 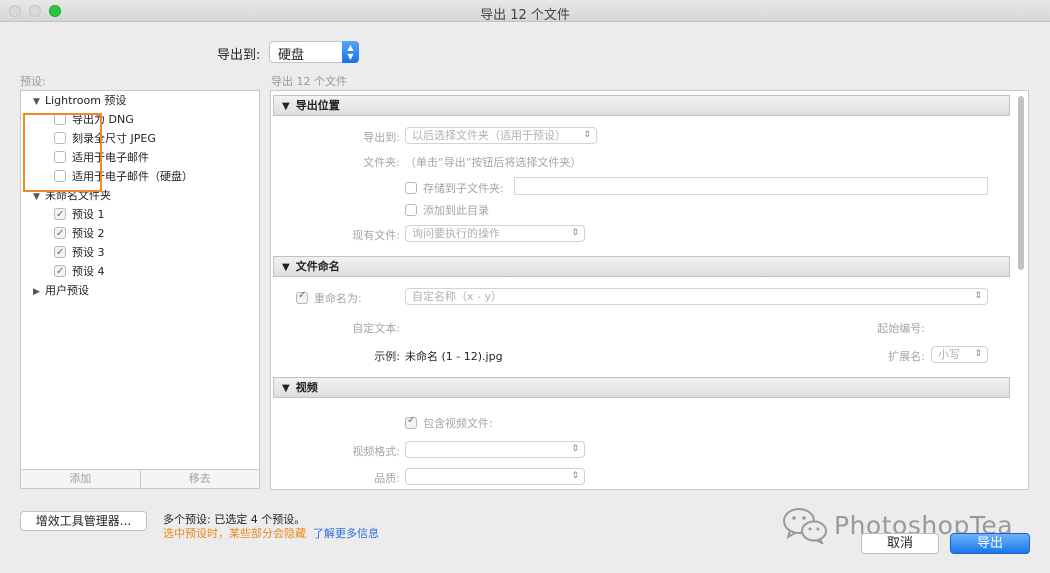 What do you see at coordinates (291, 55) in the screenshot?
I see `export-to-value: 硬盘` at bounding box center [291, 55].